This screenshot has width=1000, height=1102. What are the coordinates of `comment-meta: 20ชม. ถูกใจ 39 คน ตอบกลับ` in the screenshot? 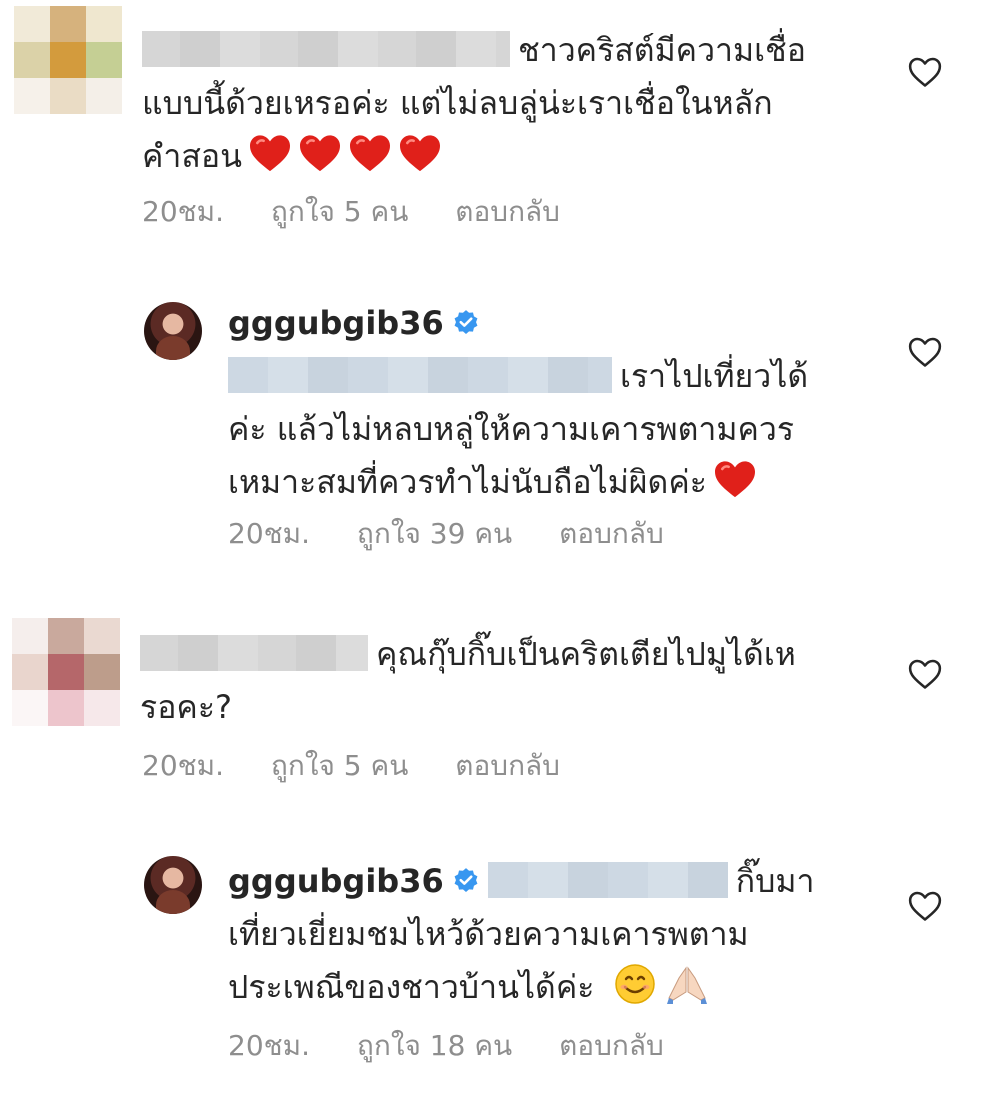 It's located at (465, 534).